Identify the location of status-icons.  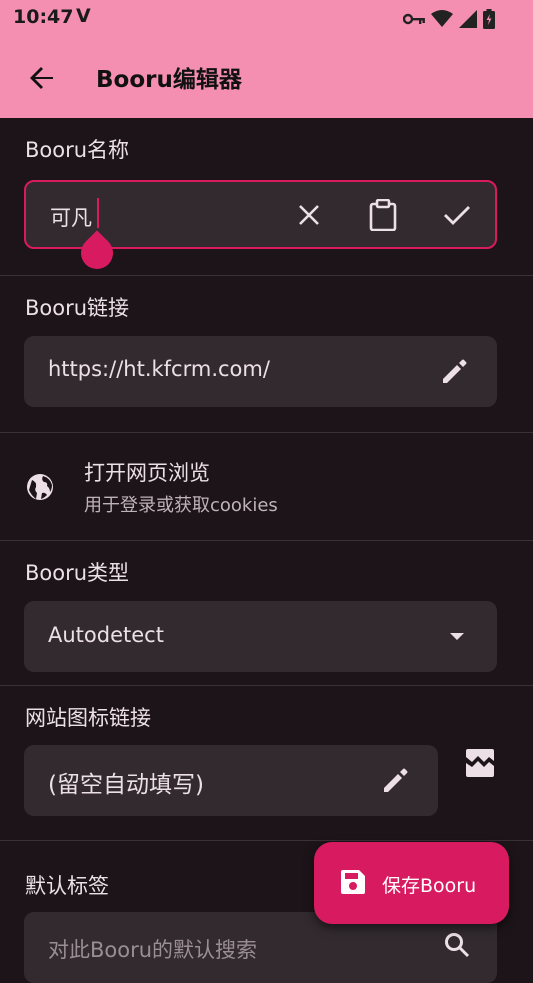
(449, 19).